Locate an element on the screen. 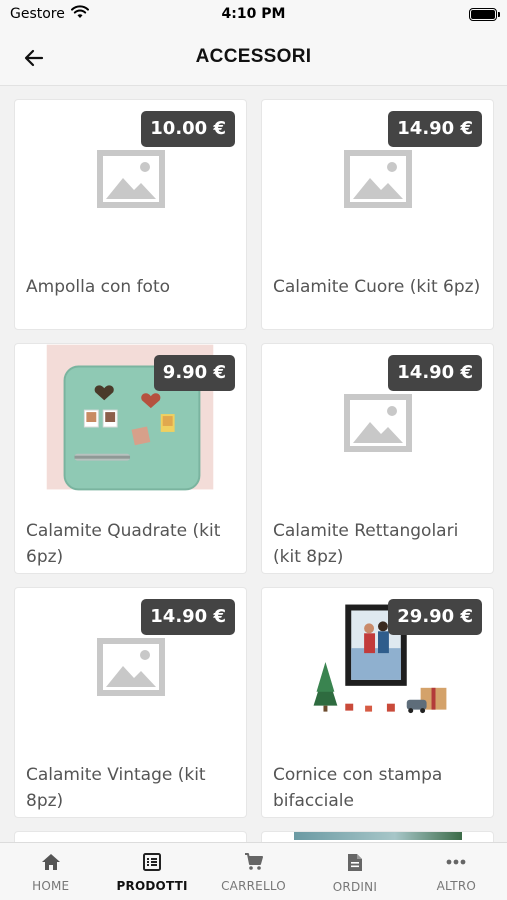 This screenshot has width=507, height=900. home-icon is located at coordinates (50, 862).